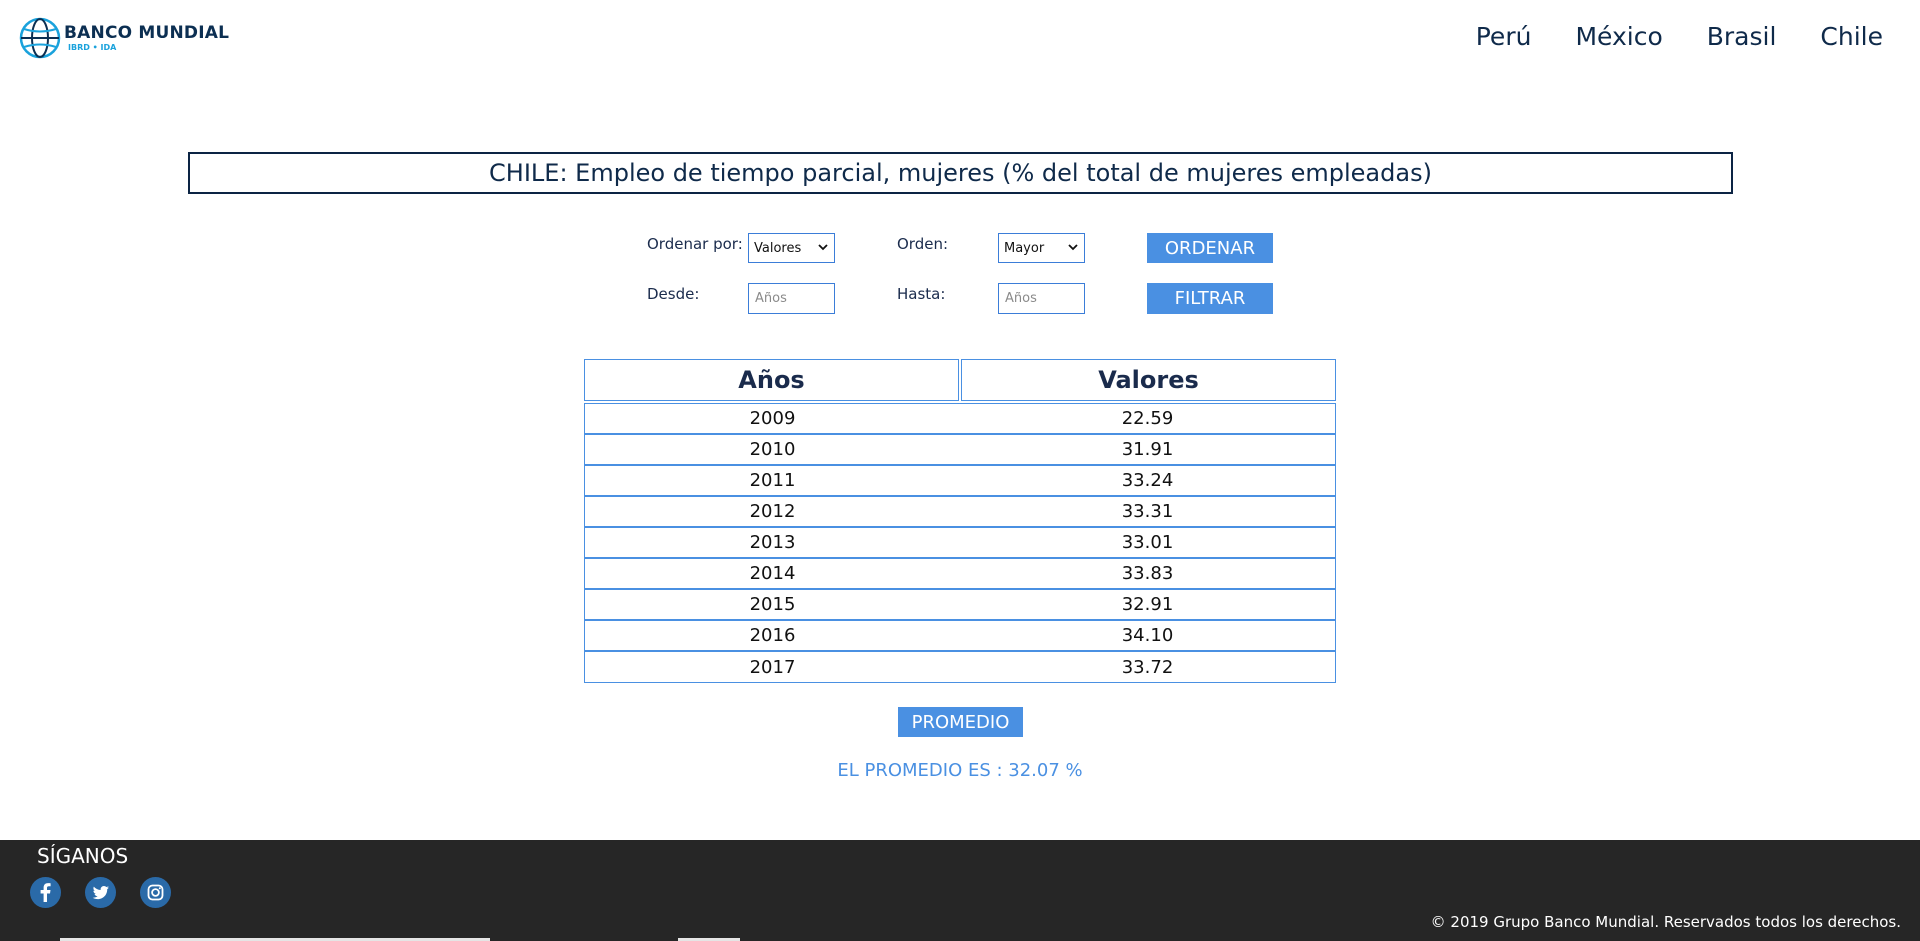 Image resolution: width=1920 pixels, height=941 pixels. What do you see at coordinates (1147, 418) in the screenshot?
I see `value-cell: 22.59` at bounding box center [1147, 418].